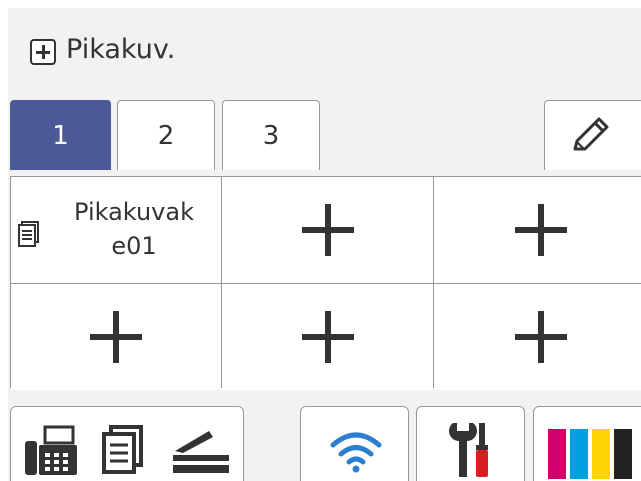  I want to click on shortcut-1-button: Pikakuvak e01, so click(116, 230).